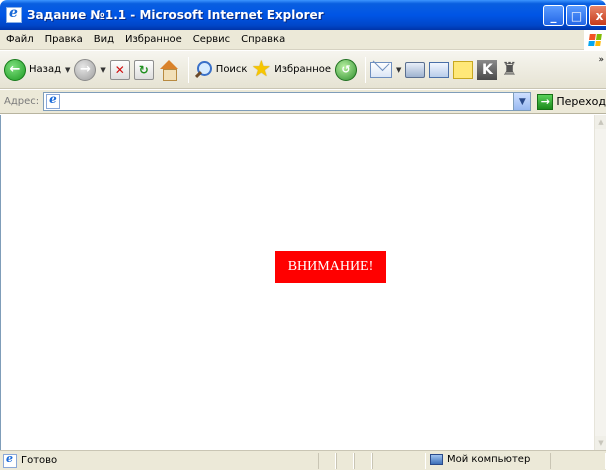  I want to click on menu-help: Справка, so click(263, 39).